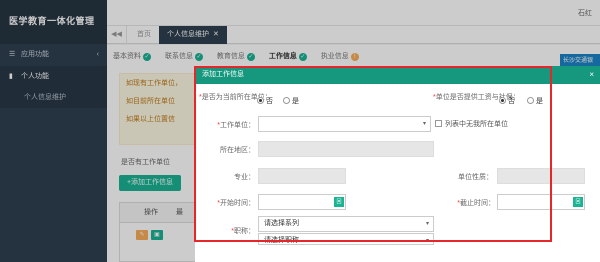  I want to click on pays-yes-radio: 是, so click(535, 101).